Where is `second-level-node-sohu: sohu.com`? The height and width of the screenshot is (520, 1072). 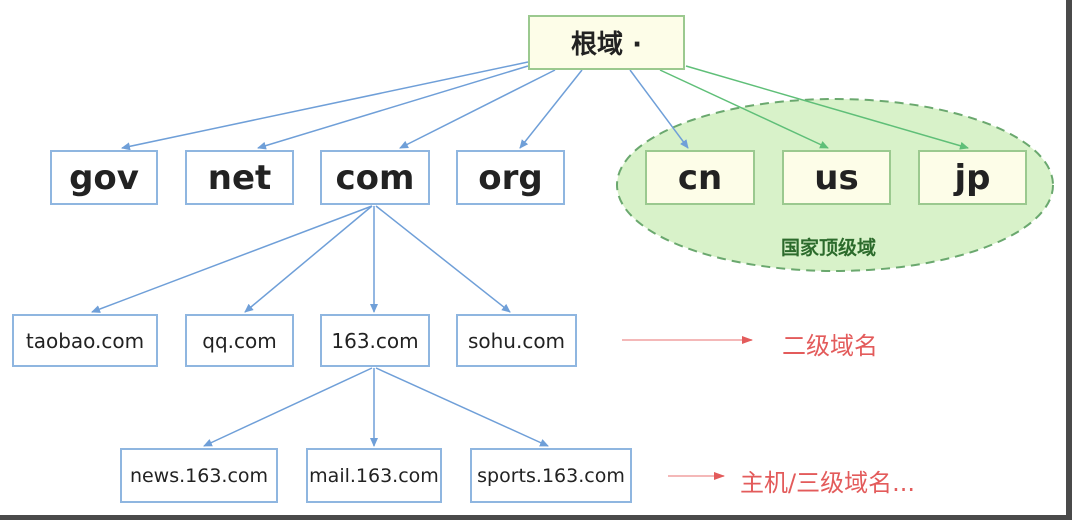
second-level-node-sohu: sohu.com is located at coordinates (516, 340).